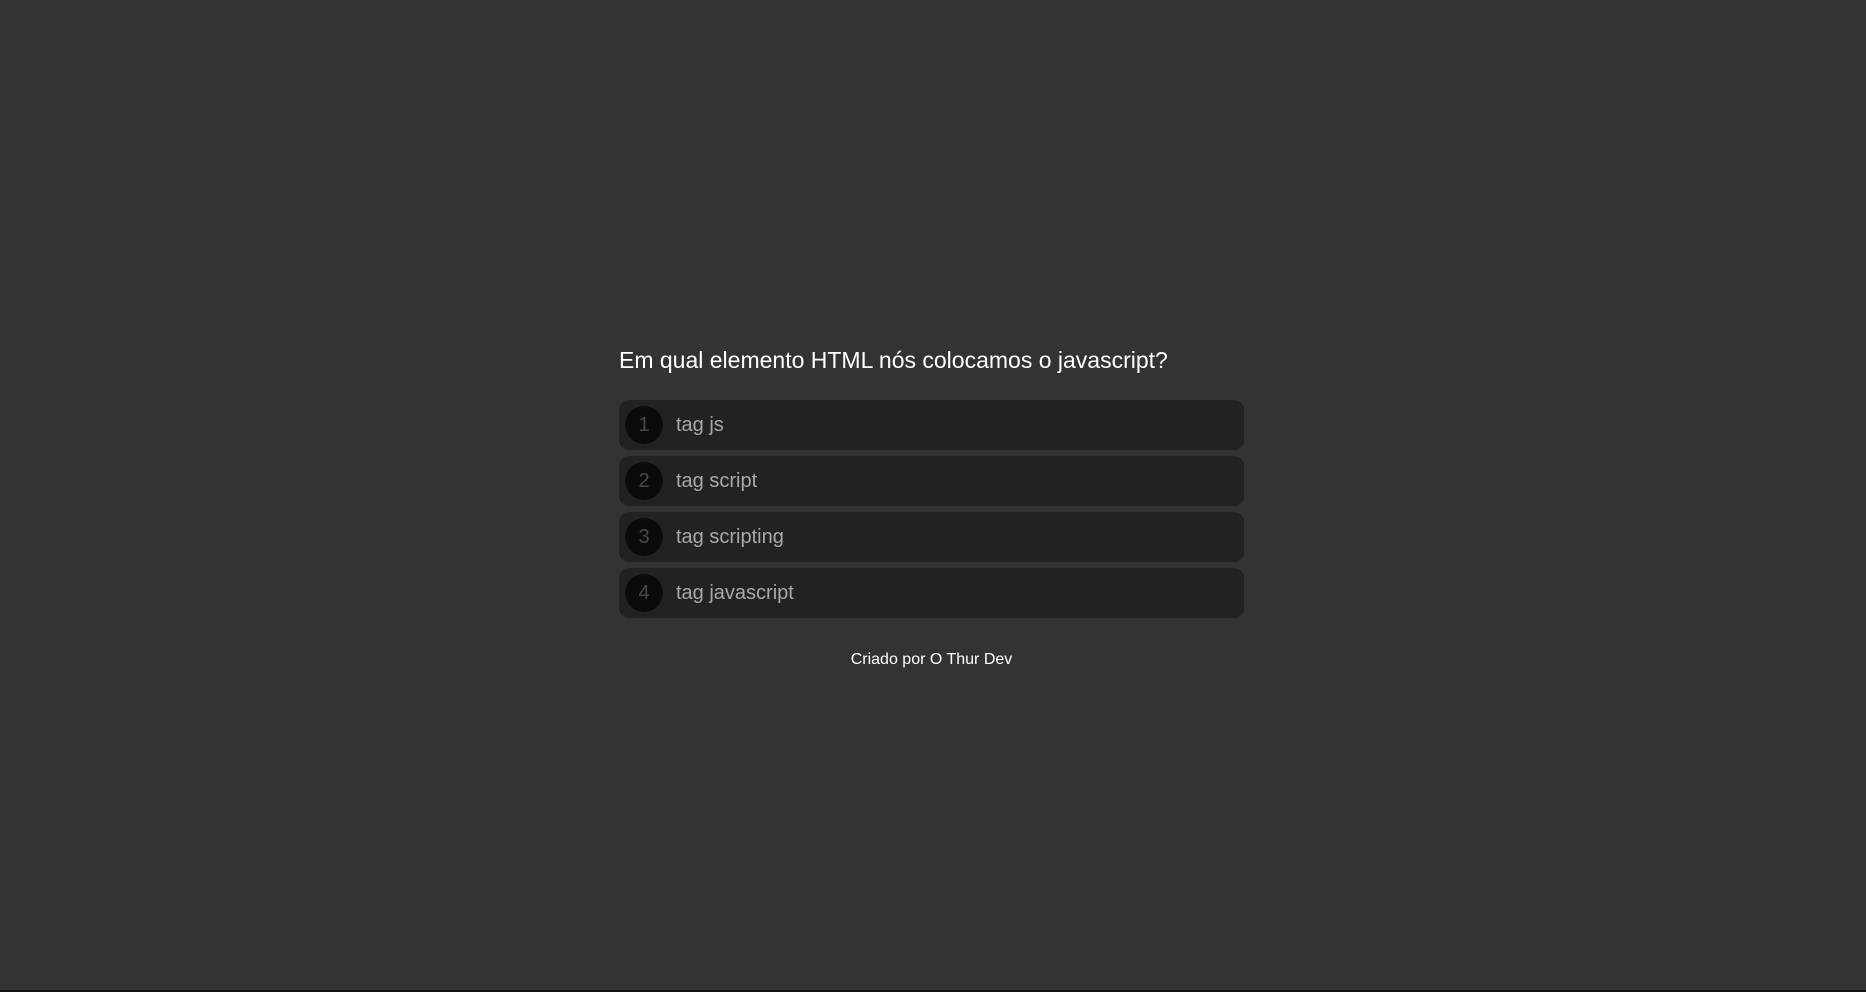 This screenshot has height=992, width=1866. Describe the element at coordinates (931, 537) in the screenshot. I see `answer-option-3: 3 tag scripting` at that location.